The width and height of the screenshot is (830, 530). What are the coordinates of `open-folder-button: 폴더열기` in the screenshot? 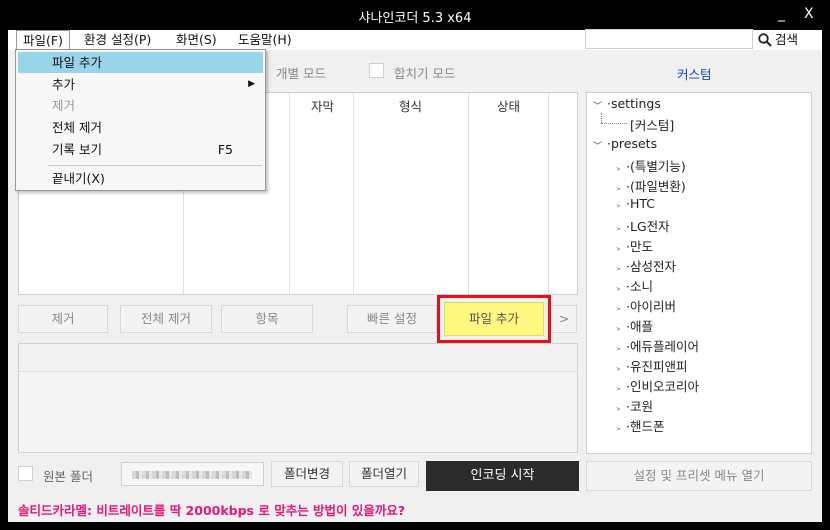 It's located at (384, 474).